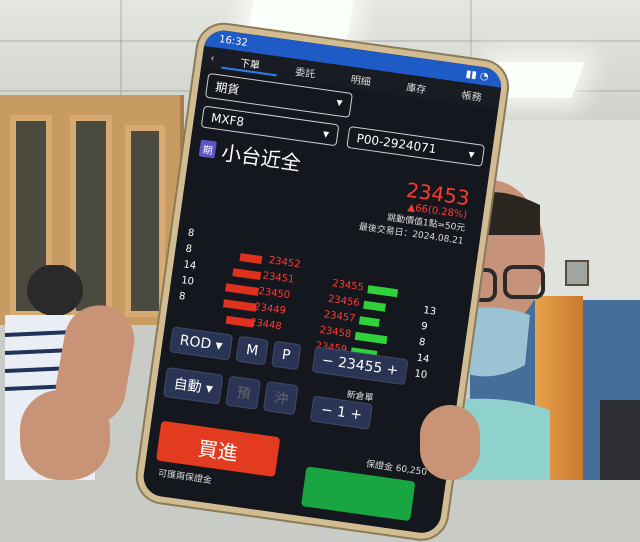 This screenshot has width=640, height=542. Describe the element at coordinates (265, 324) in the screenshot. I see `bid-price: 23448` at that location.